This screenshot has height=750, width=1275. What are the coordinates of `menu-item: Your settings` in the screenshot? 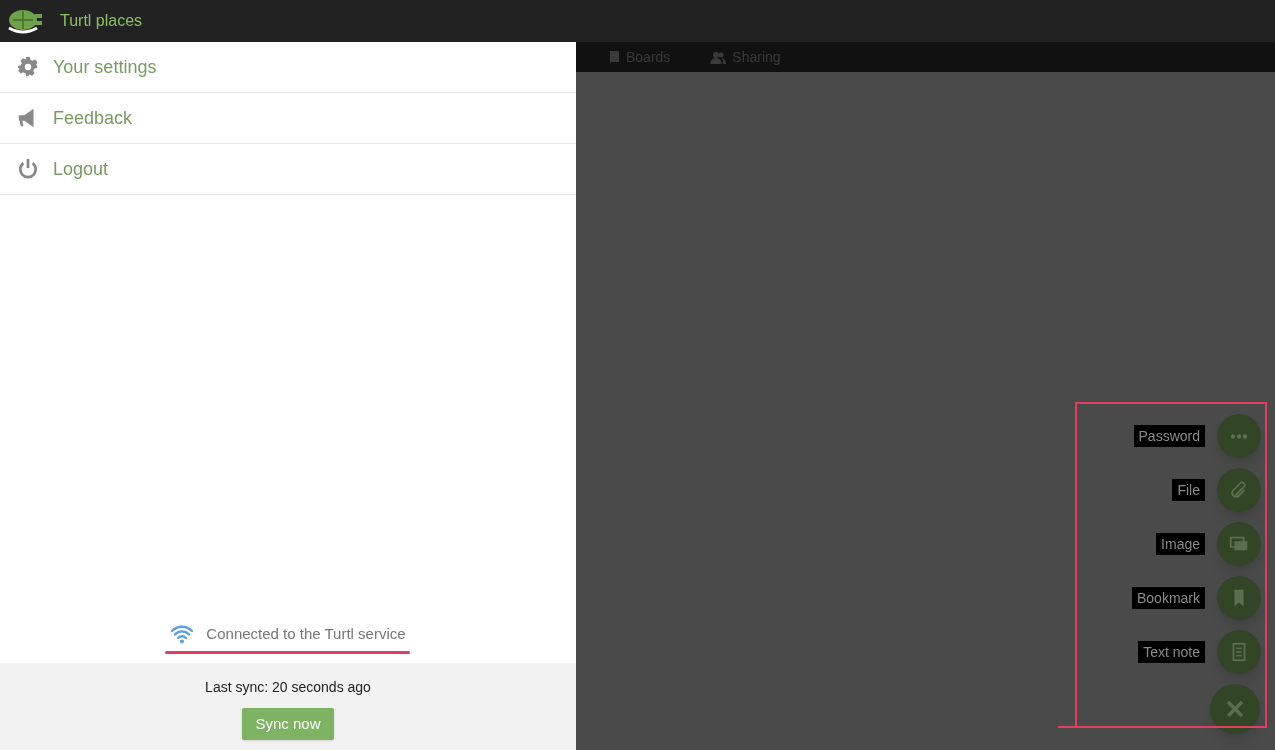 It's located at (288, 67).